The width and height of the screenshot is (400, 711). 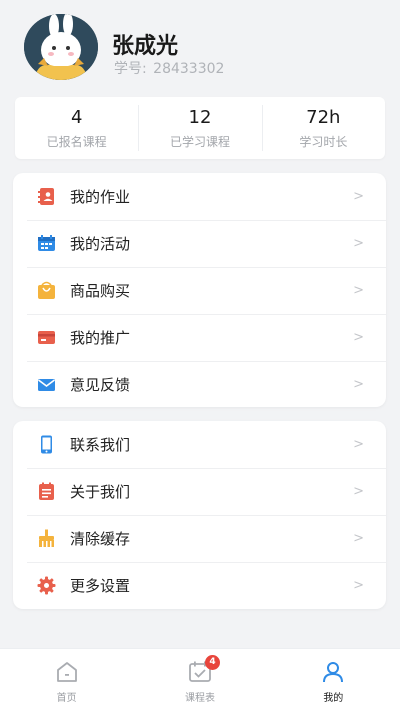 I want to click on menu-item-label: 商品购买, so click(x=100, y=291).